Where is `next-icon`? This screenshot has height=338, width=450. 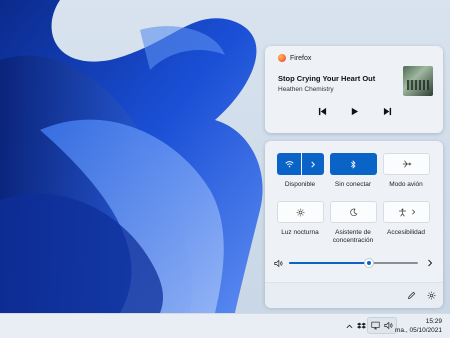
next-icon is located at coordinates (387, 111).